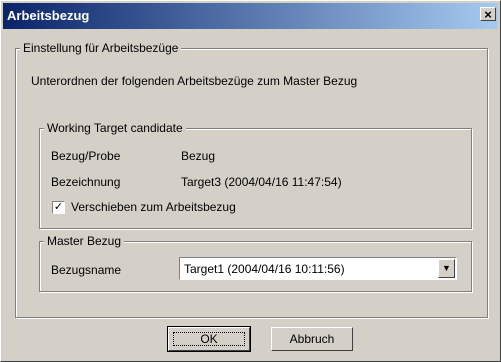 This screenshot has height=362, width=501. I want to click on ok-button-label: OK, so click(209, 339).